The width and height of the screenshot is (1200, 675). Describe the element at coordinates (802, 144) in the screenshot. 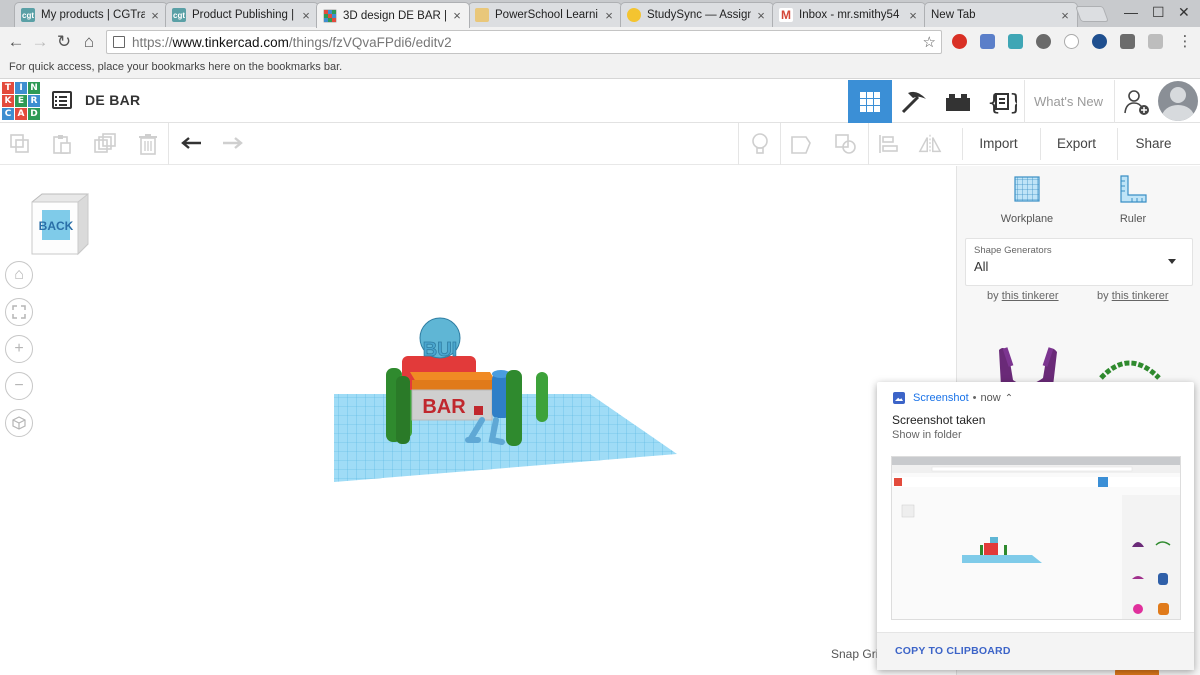

I see `group-icon` at that location.